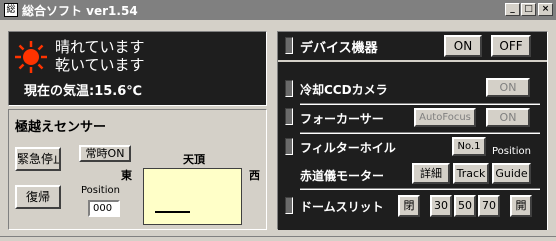 This screenshot has height=241, width=556. I want to click on devices-on-button: ON, so click(463, 46).